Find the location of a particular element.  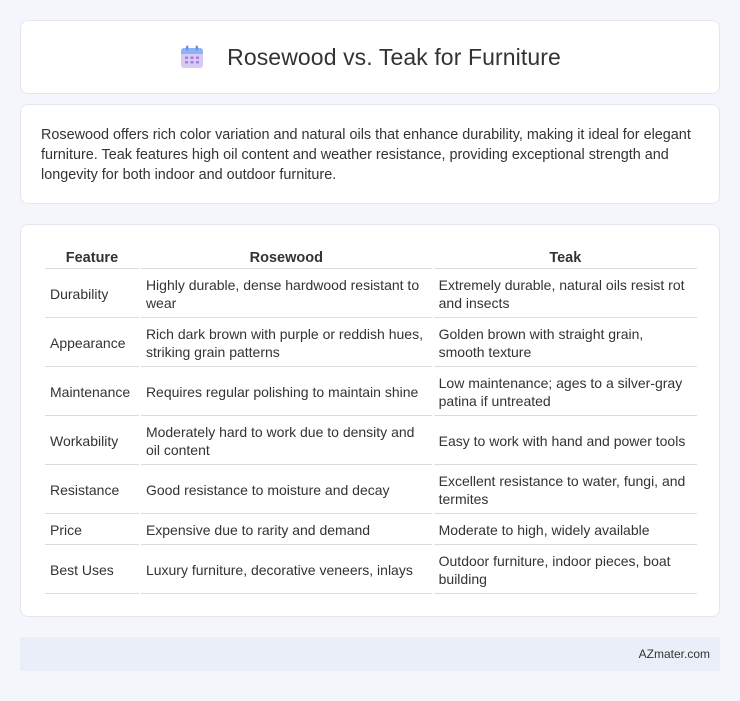

title-wrap: Rosewood vs. Teak for Furniture is located at coordinates (370, 57).